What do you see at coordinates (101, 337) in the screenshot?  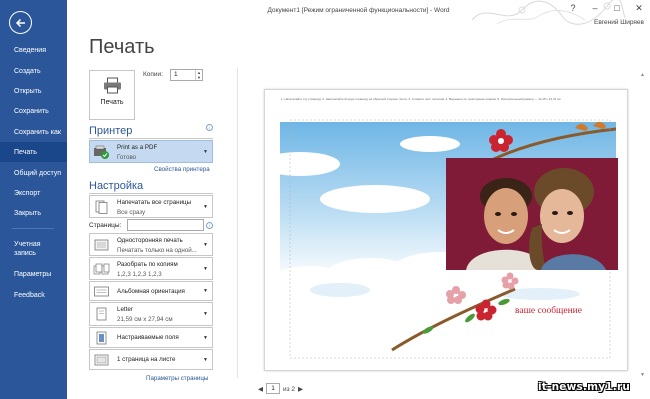 I see `margins-icon` at bounding box center [101, 337].